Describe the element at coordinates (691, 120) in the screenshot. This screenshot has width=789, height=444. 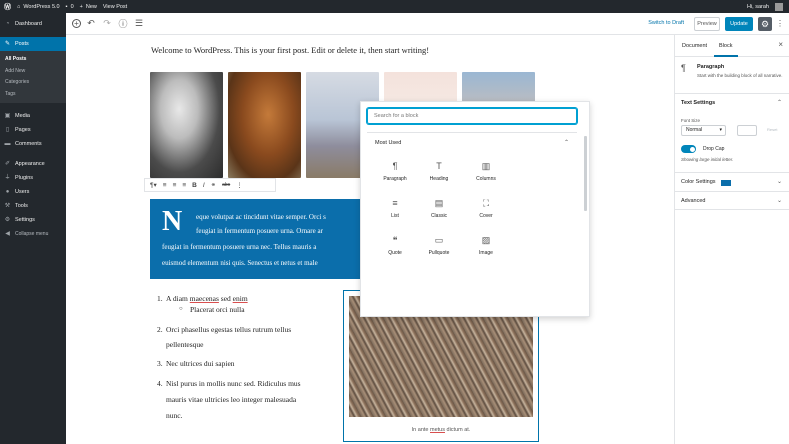
I see `font-size-label: Font Size` at that location.